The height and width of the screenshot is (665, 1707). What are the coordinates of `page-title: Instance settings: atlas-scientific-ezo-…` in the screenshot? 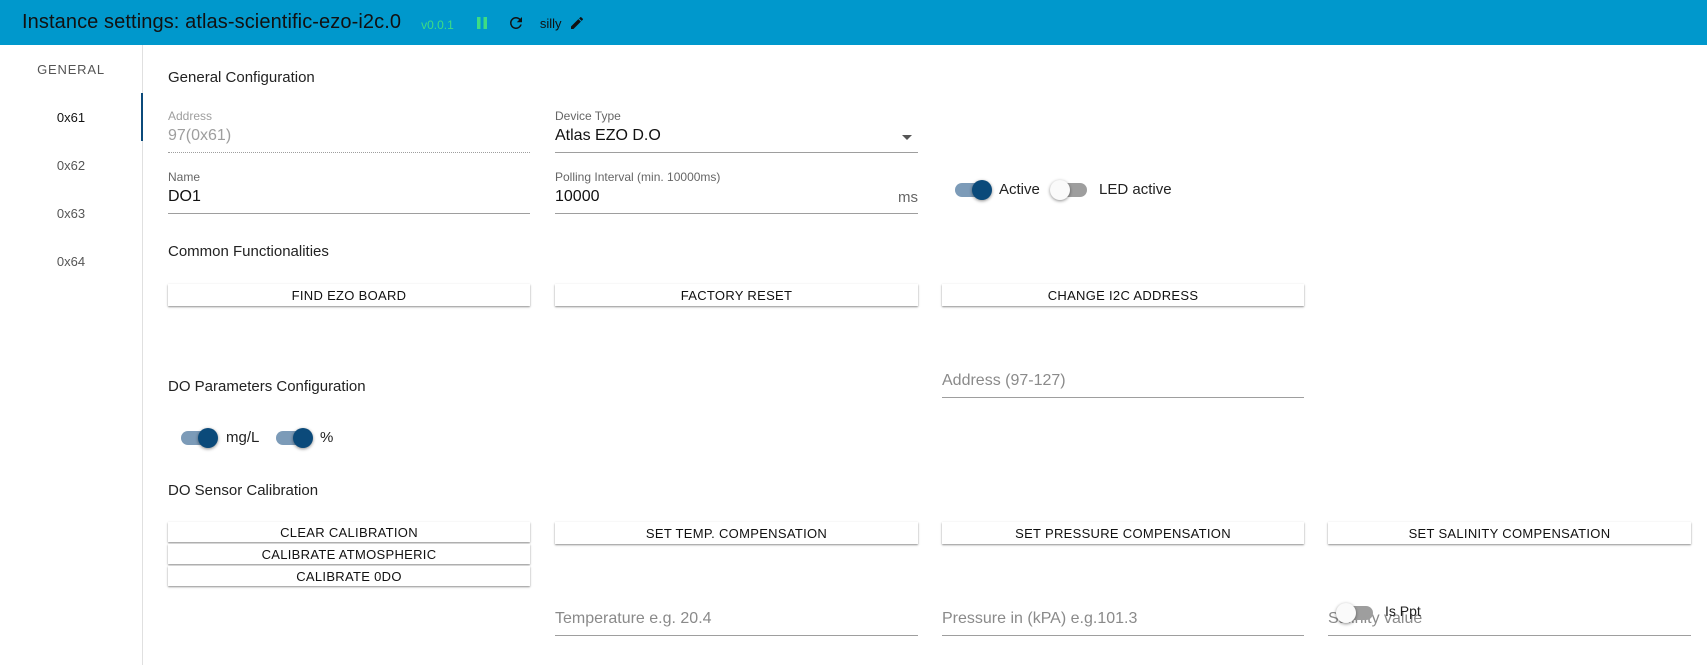 It's located at (212, 22).